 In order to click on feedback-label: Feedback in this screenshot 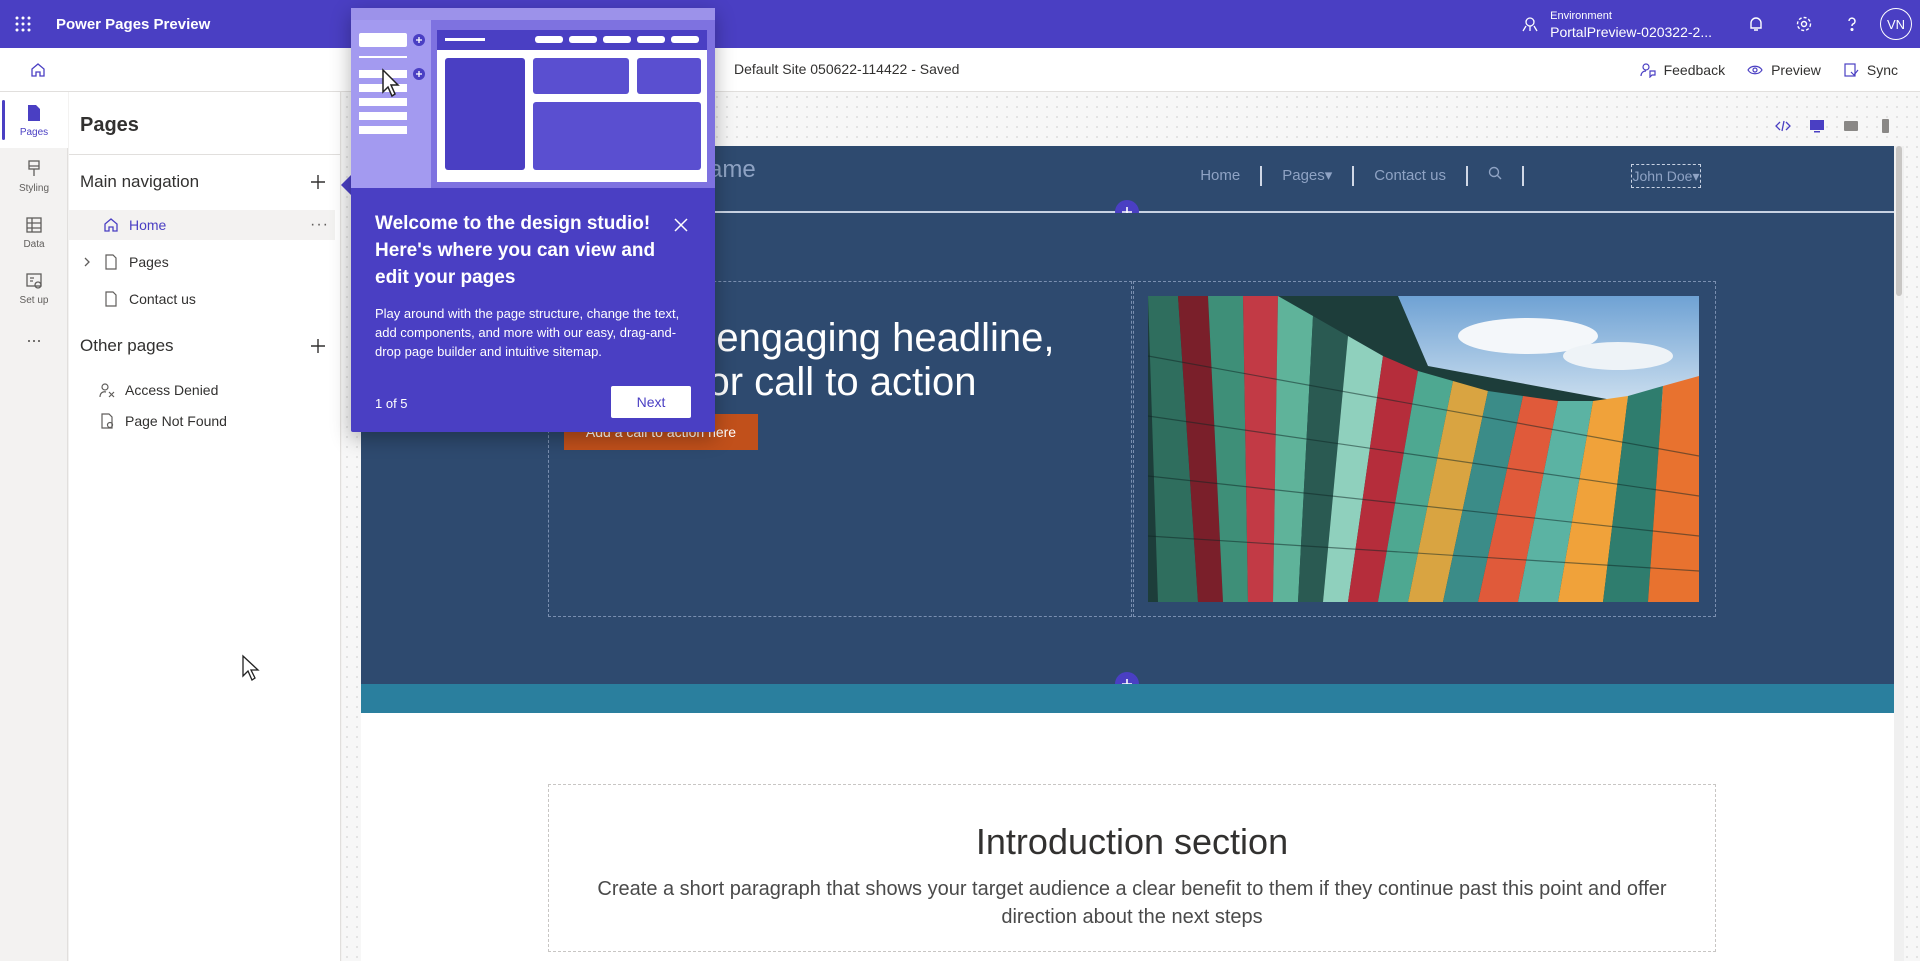, I will do `click(1694, 70)`.